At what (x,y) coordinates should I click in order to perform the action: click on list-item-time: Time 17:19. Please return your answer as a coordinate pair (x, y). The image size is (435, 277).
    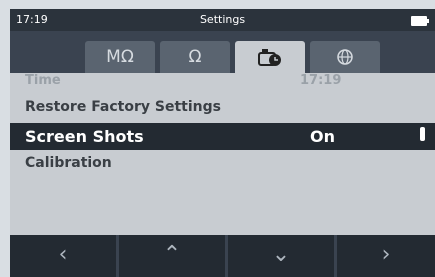
    Looking at the image, I should click on (222, 83).